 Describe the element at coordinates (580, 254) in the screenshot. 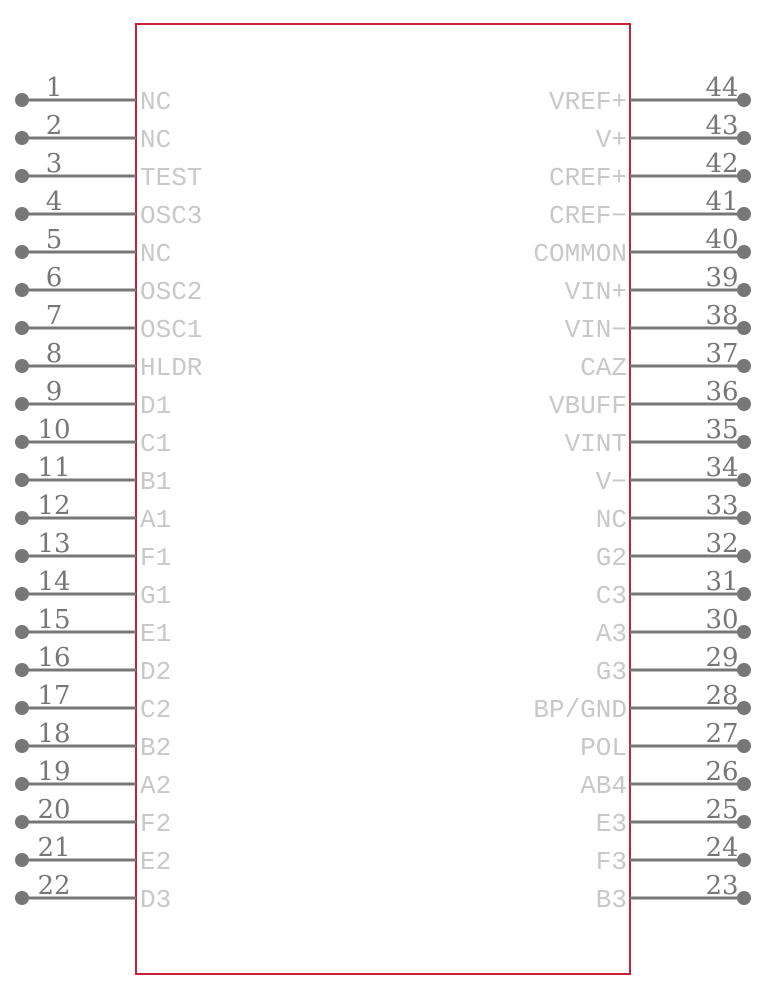

I see `pin-name: COMMON` at that location.